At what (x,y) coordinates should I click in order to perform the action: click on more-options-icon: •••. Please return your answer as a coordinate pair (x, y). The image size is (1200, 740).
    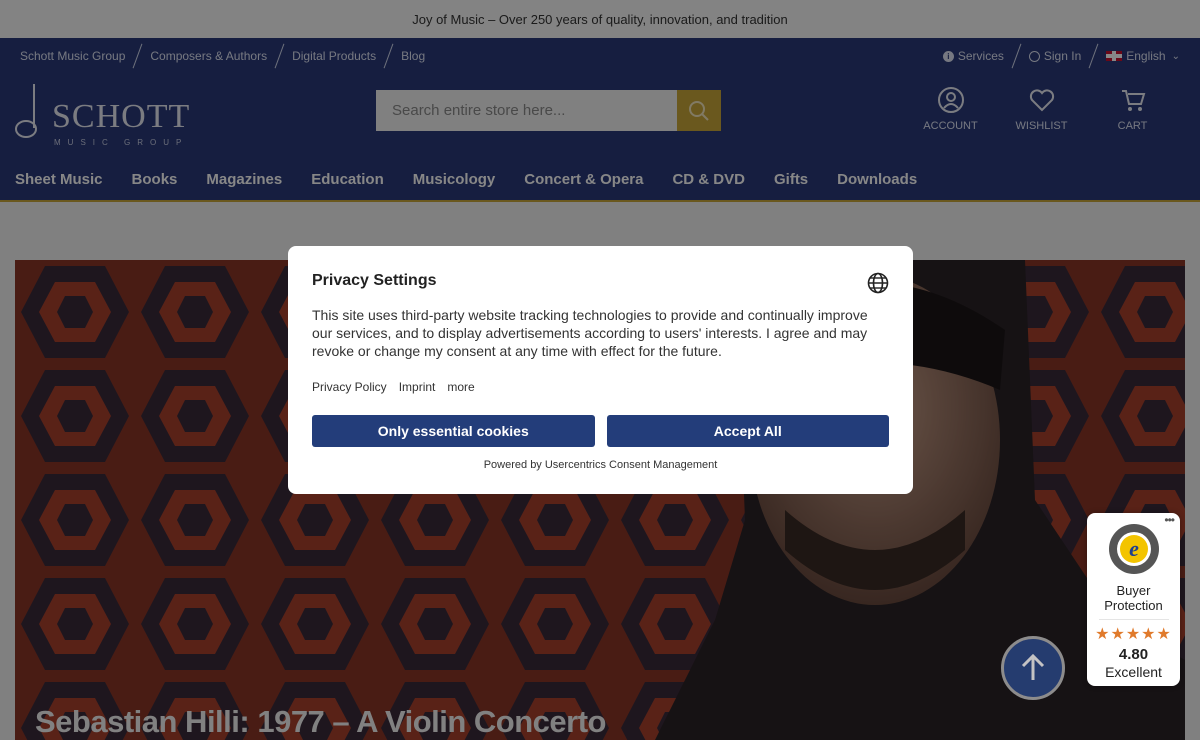
    Looking at the image, I should click on (1169, 520).